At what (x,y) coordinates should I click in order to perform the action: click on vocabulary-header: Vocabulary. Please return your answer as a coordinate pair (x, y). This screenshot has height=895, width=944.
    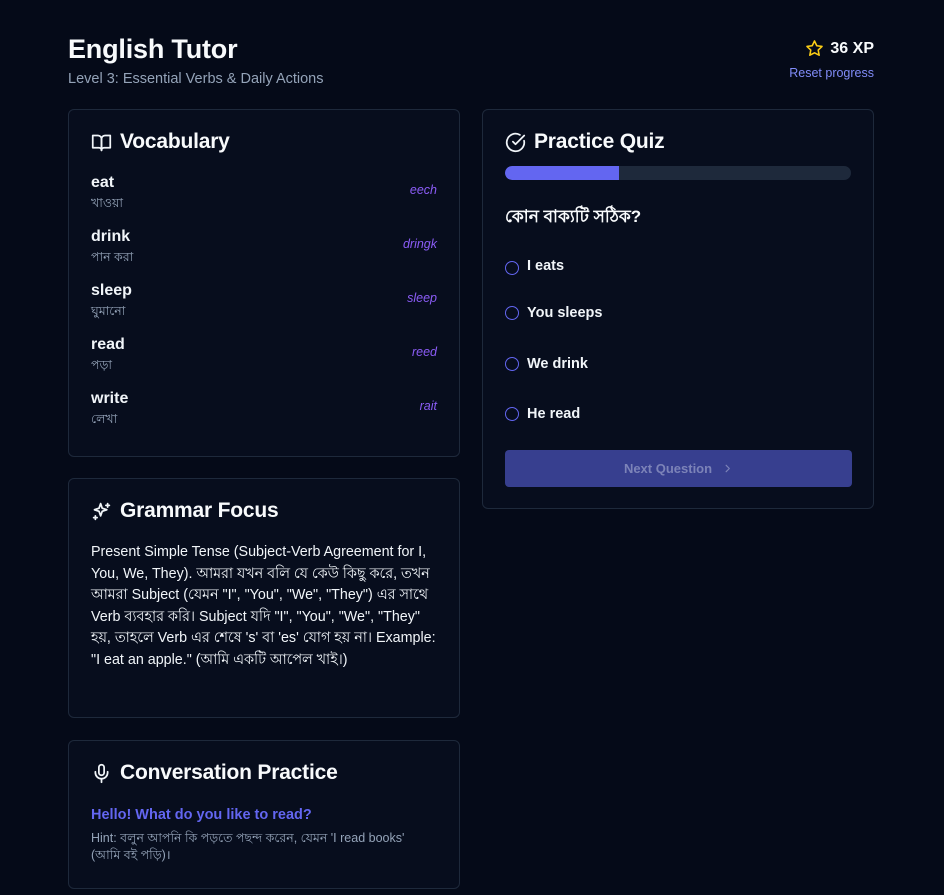
    Looking at the image, I should click on (264, 142).